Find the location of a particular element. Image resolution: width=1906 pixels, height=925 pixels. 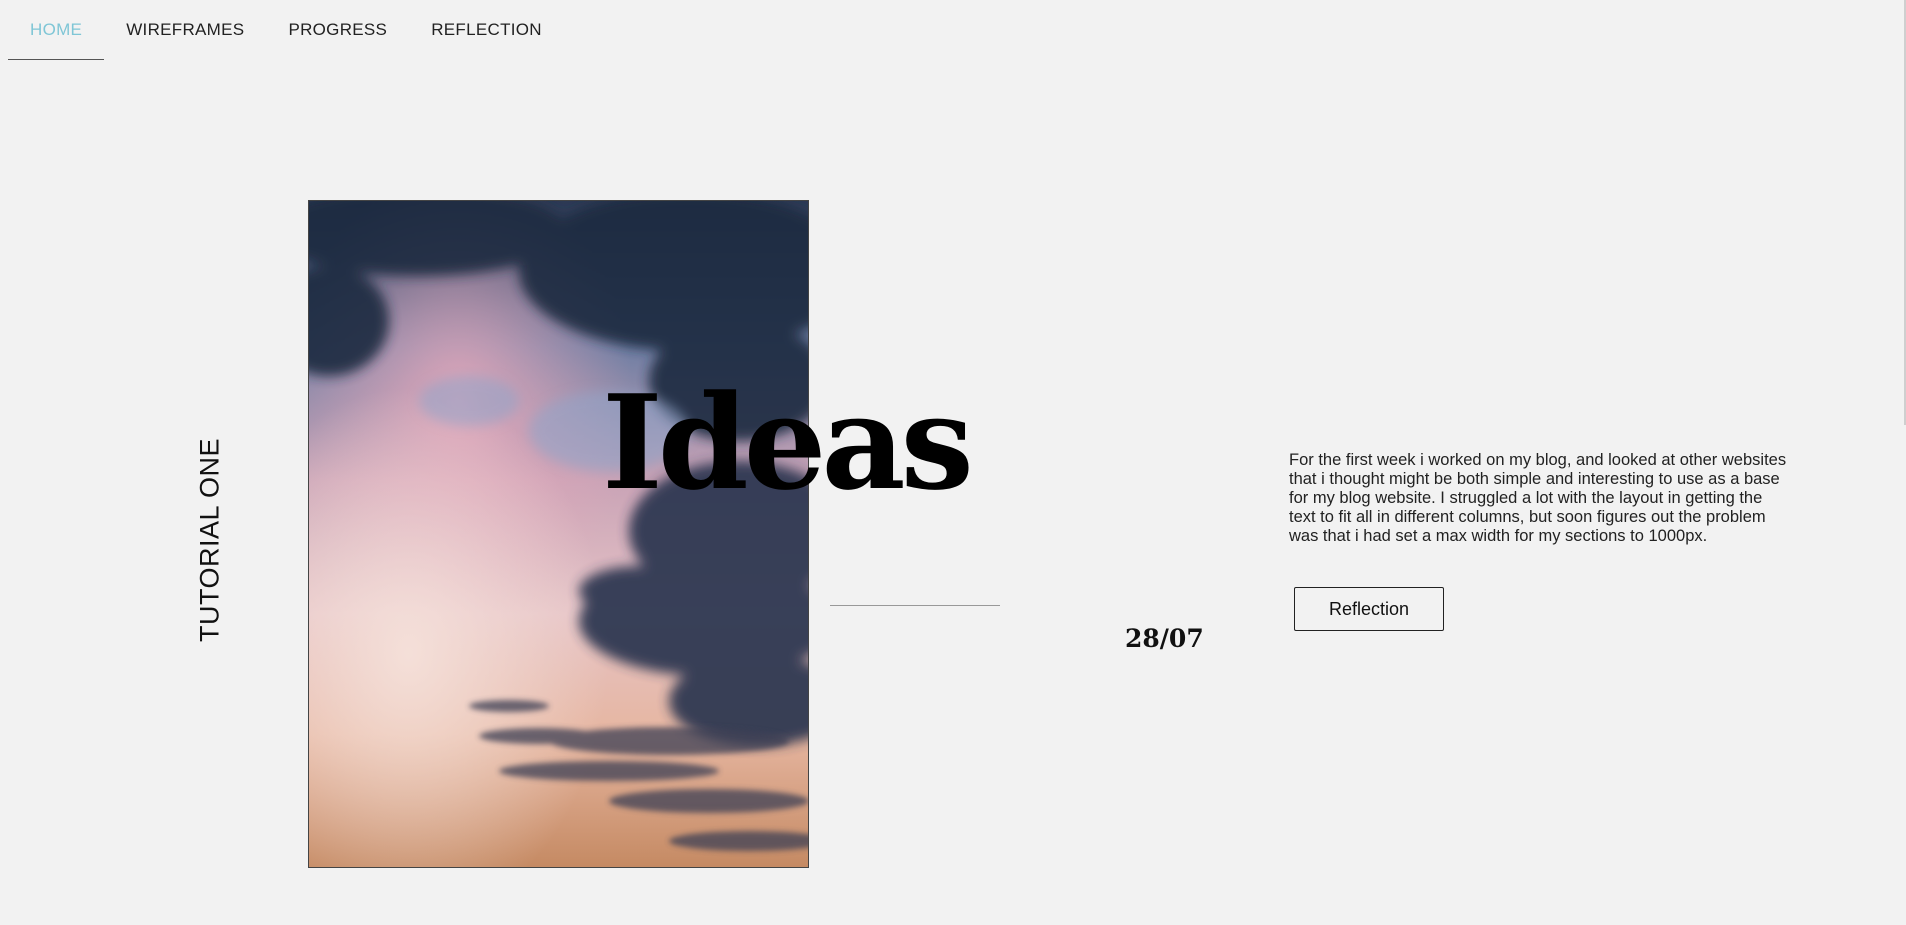

nav-item-label: PROGRESS is located at coordinates (338, 29).